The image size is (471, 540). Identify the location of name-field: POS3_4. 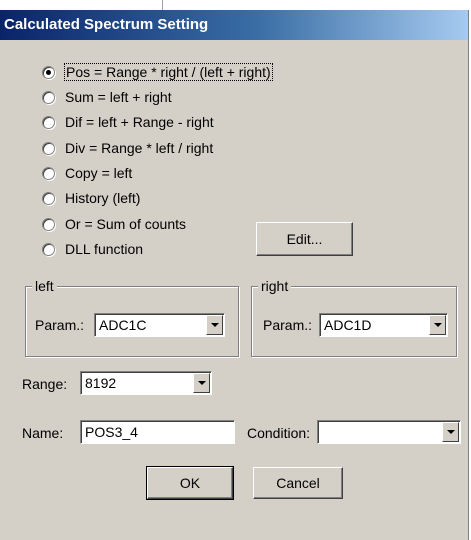
(157, 432).